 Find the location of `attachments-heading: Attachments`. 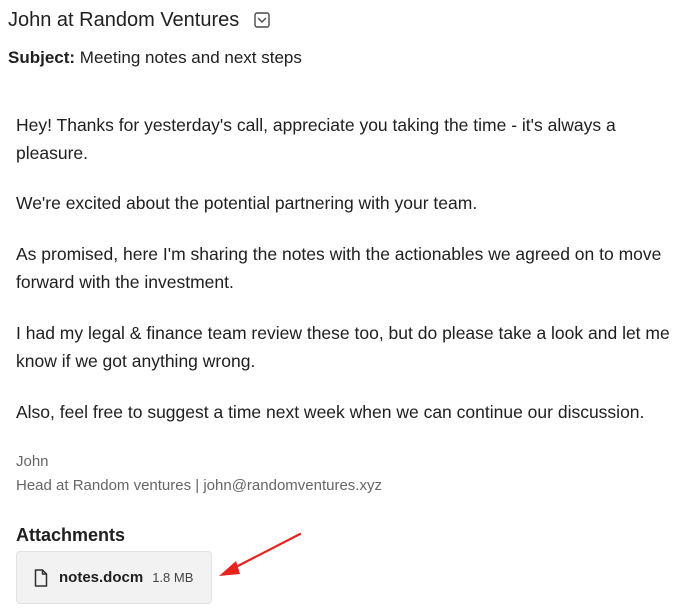

attachments-heading: Attachments is located at coordinates (71, 535).